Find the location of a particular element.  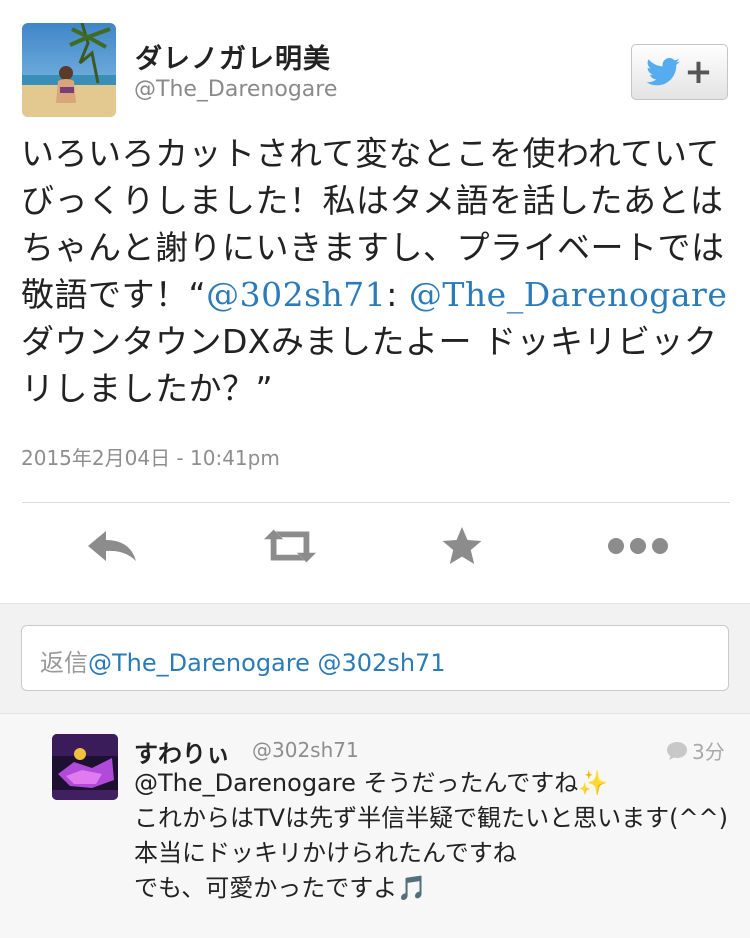

plus-icon: + is located at coordinates (698, 72).